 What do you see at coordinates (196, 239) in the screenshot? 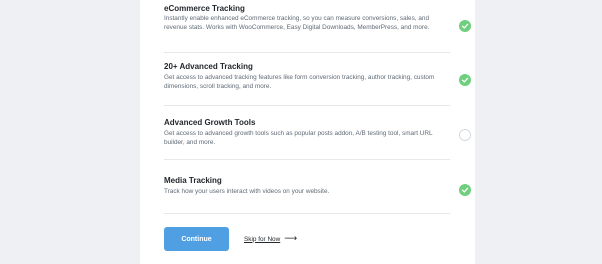
I see `continue-button: Continue` at bounding box center [196, 239].